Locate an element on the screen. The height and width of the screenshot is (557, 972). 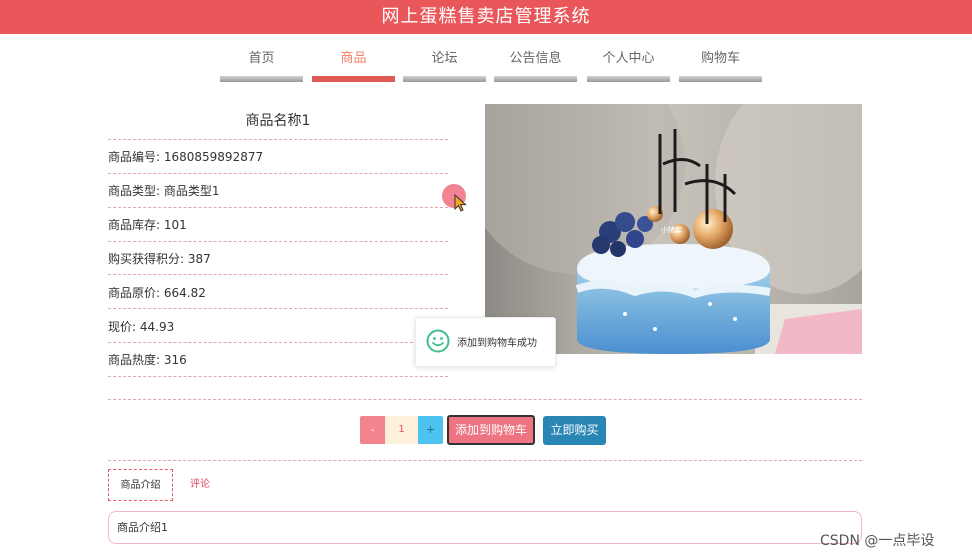
quantity-input: 1 is located at coordinates (401, 430).